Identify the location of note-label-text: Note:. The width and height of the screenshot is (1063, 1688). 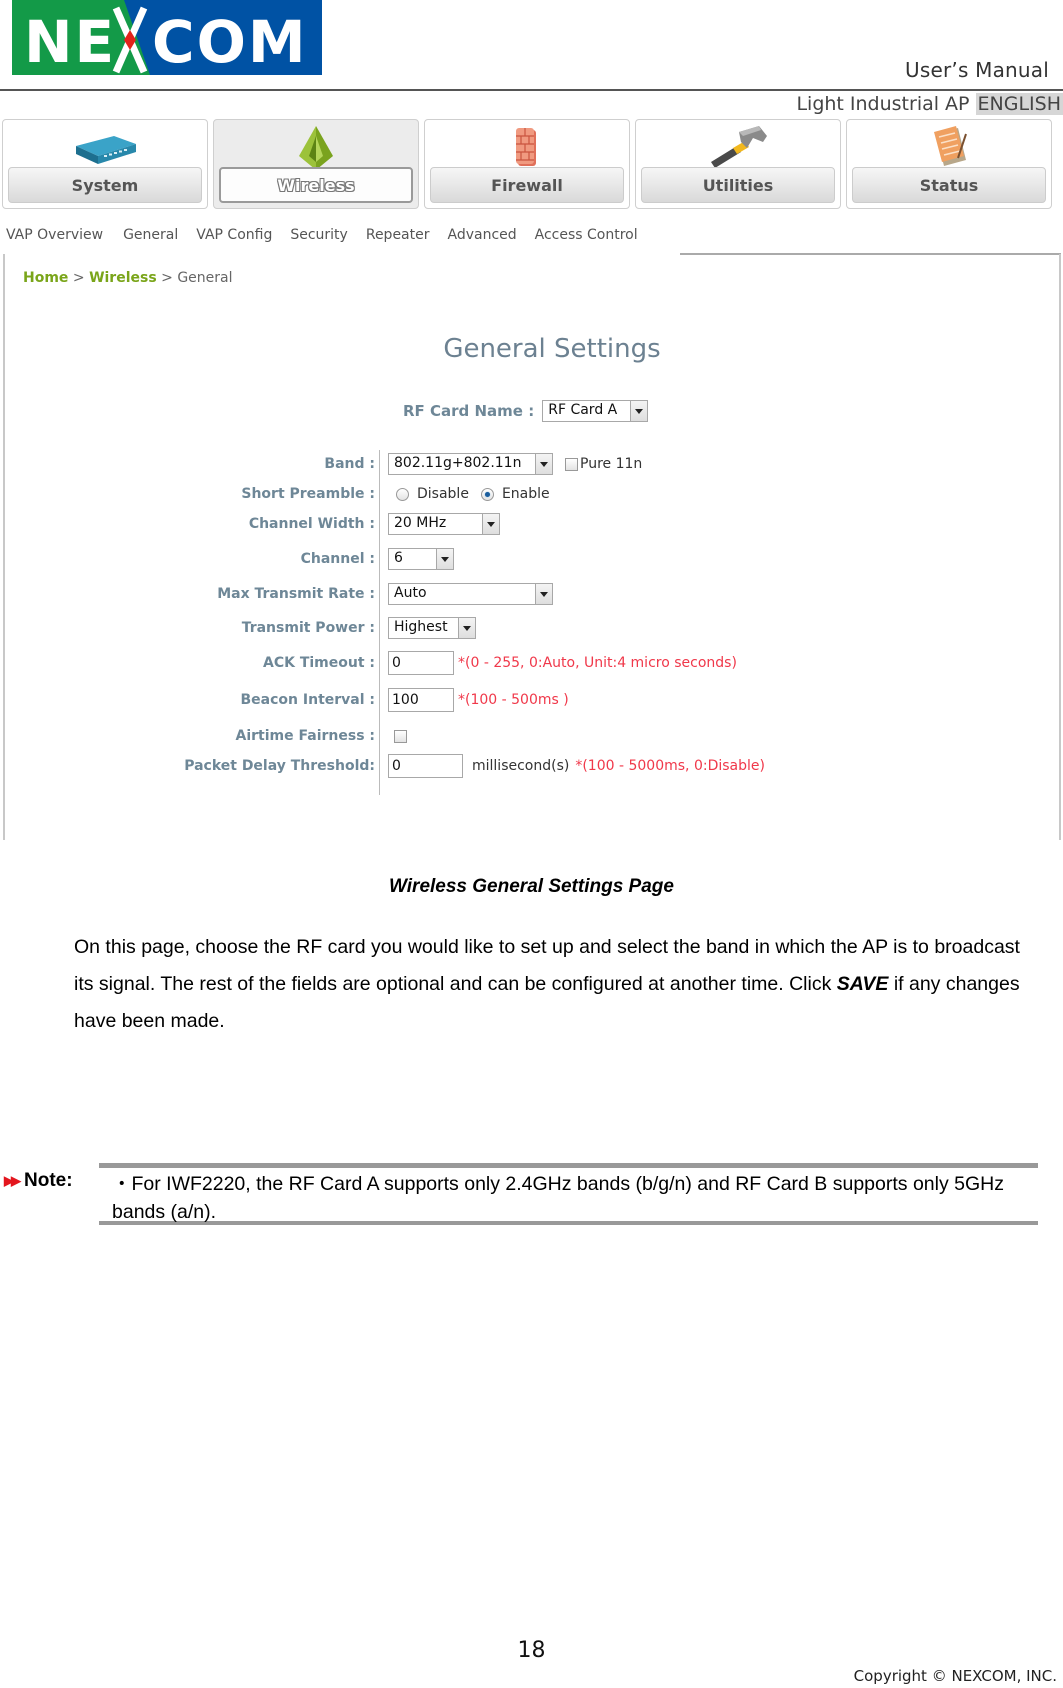
(48, 1180).